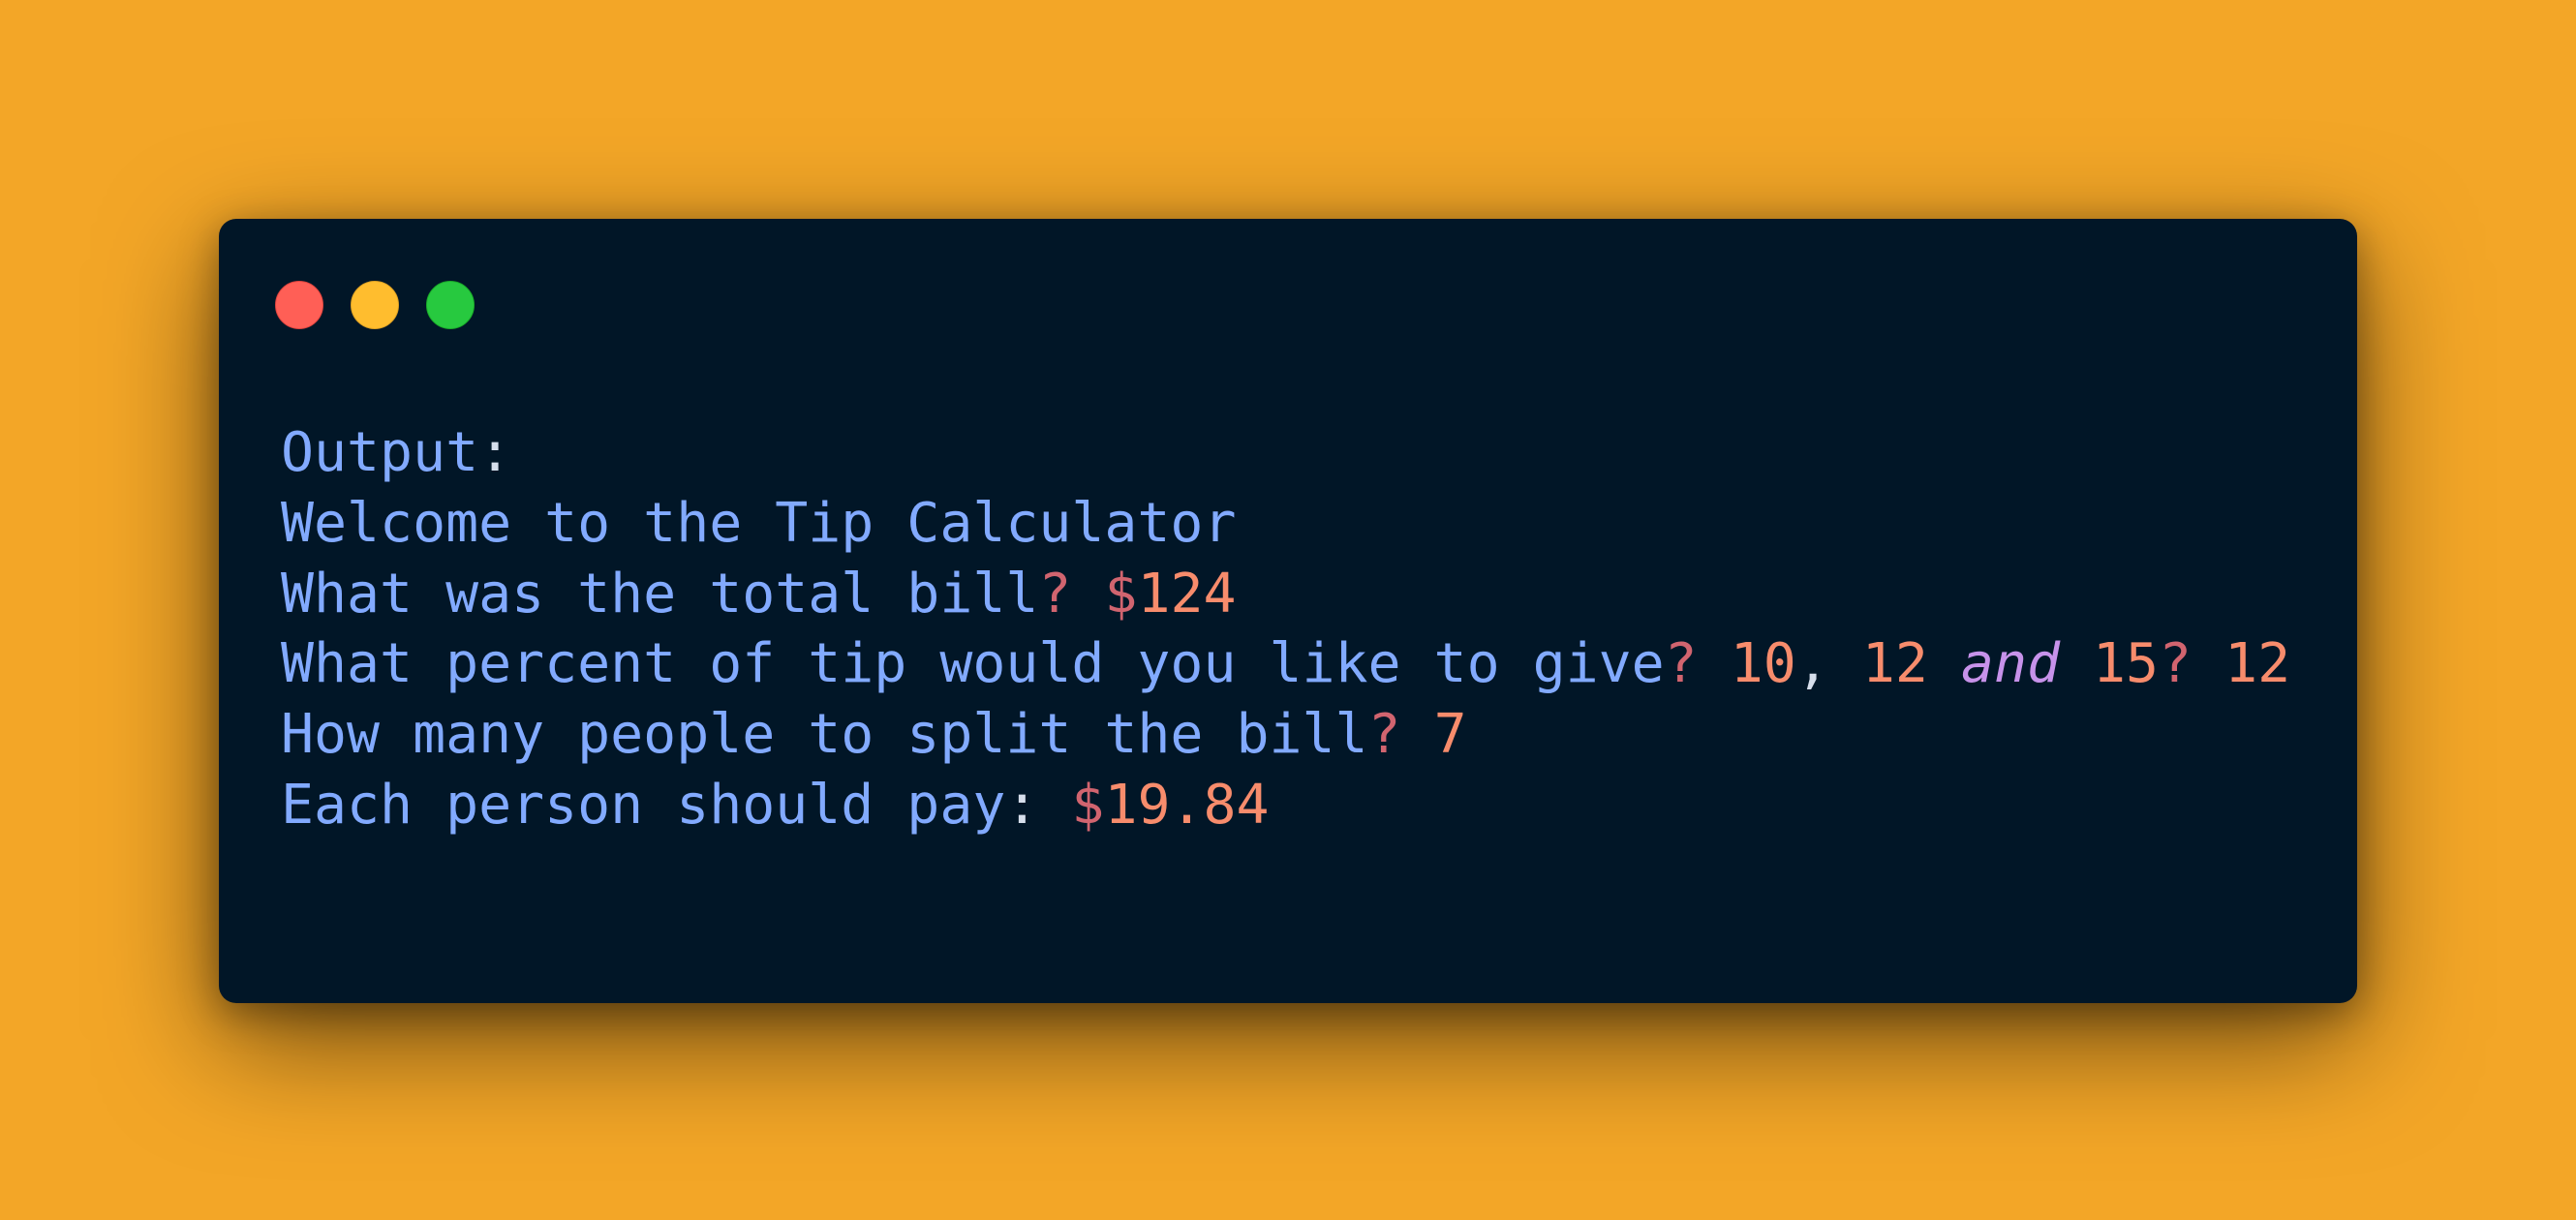 The image size is (2576, 1220). Describe the element at coordinates (1681, 664) in the screenshot. I see `tip-question-mark: ?` at that location.